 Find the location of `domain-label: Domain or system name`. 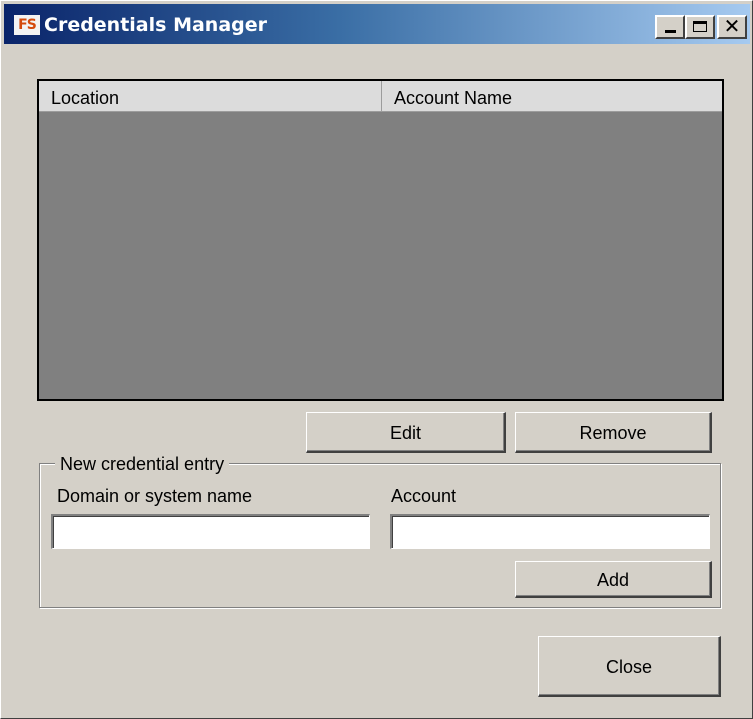

domain-label: Domain or system name is located at coordinates (155, 496).